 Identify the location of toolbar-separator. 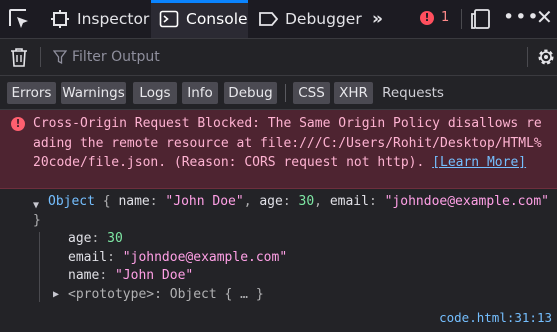
(461, 19).